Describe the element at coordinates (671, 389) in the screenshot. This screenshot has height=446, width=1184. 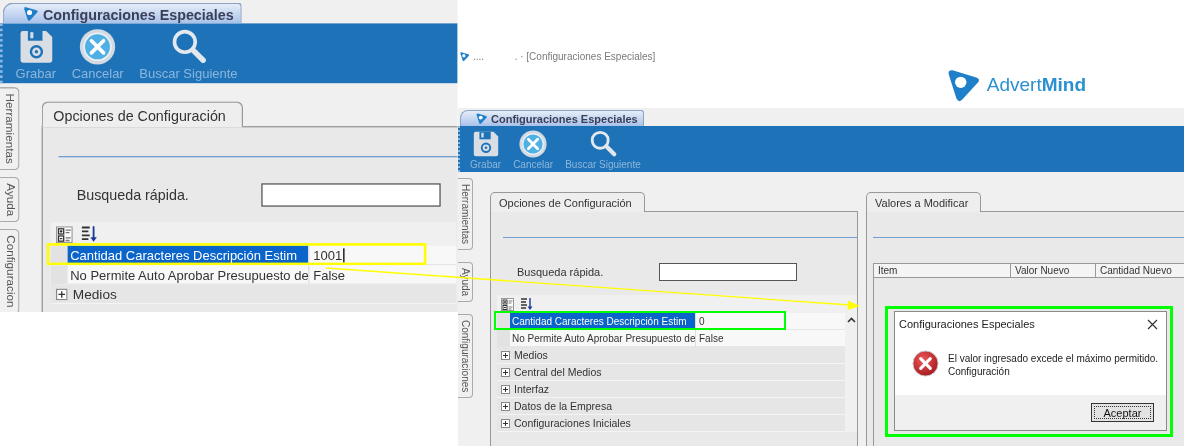
I see `category-row: Interfaz` at that location.